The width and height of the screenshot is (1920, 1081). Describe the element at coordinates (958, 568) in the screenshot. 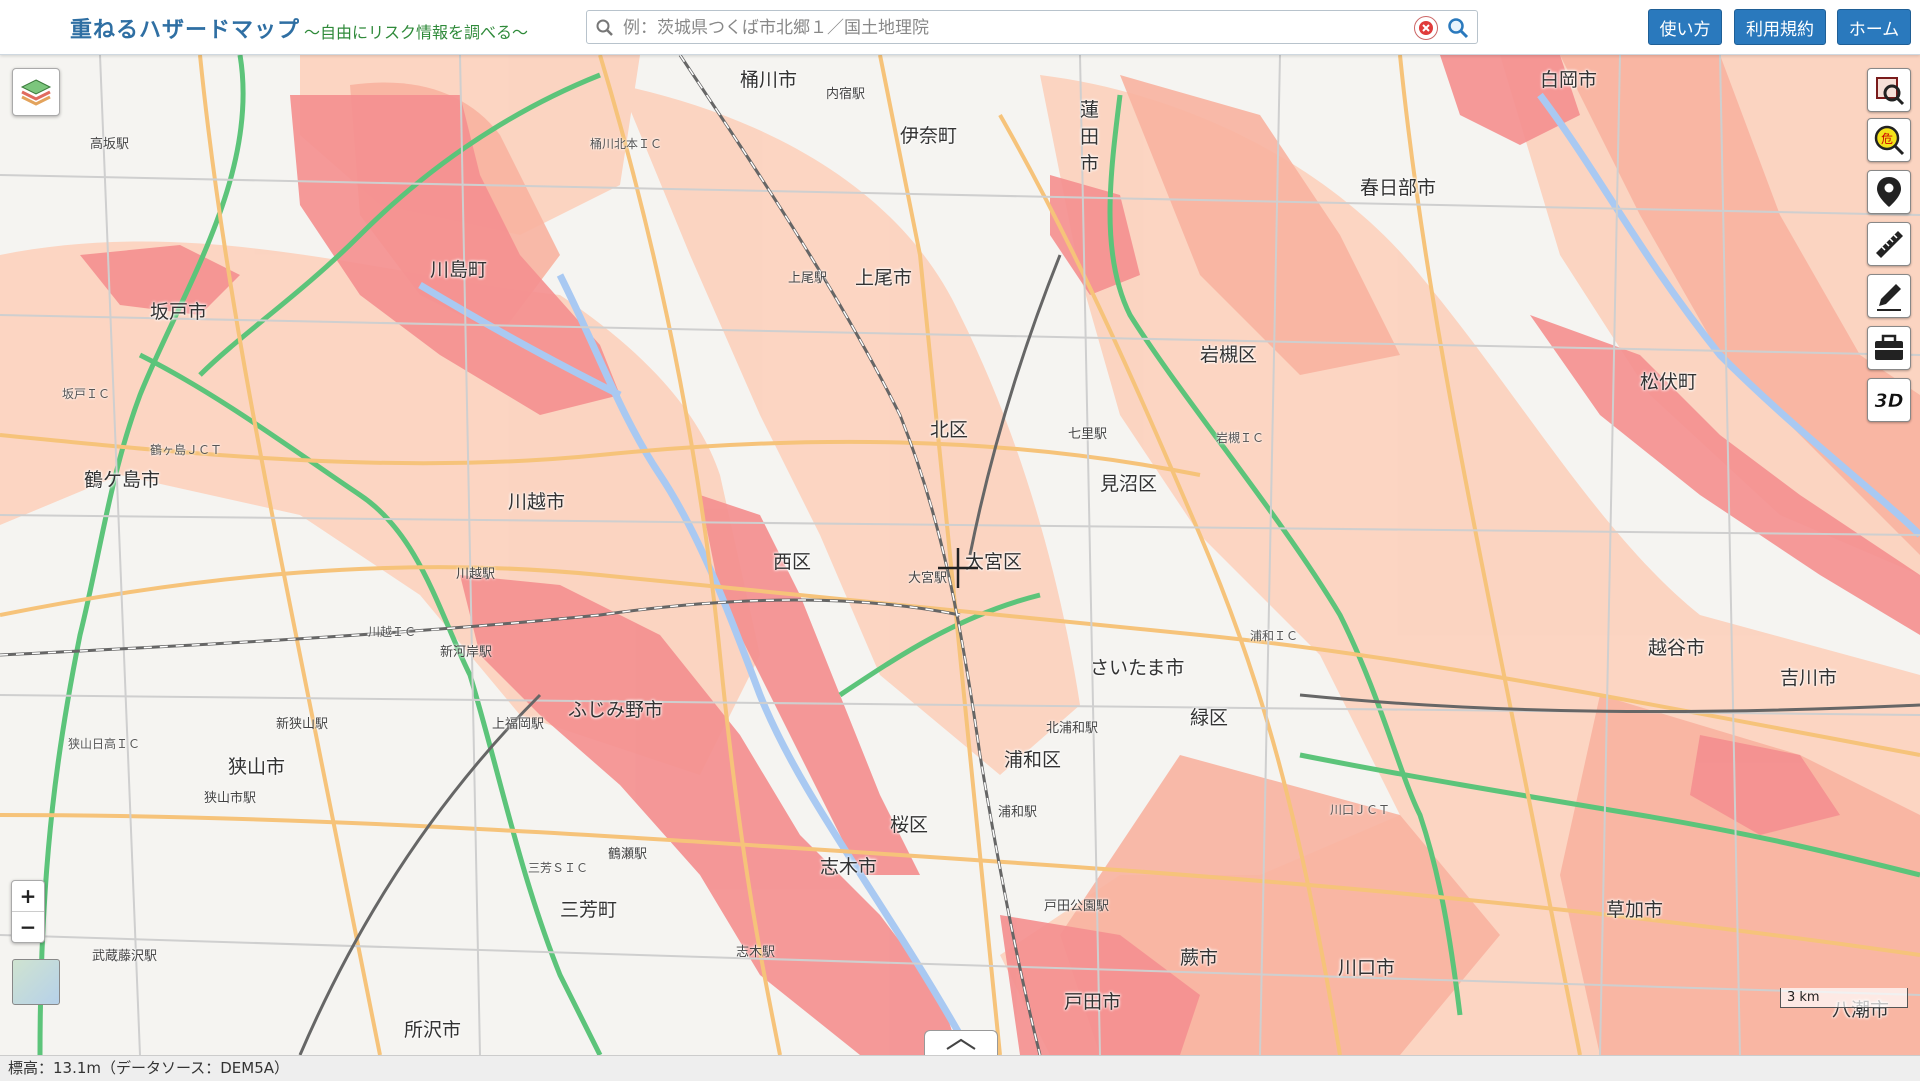

I see `center-crosshair-icon` at that location.